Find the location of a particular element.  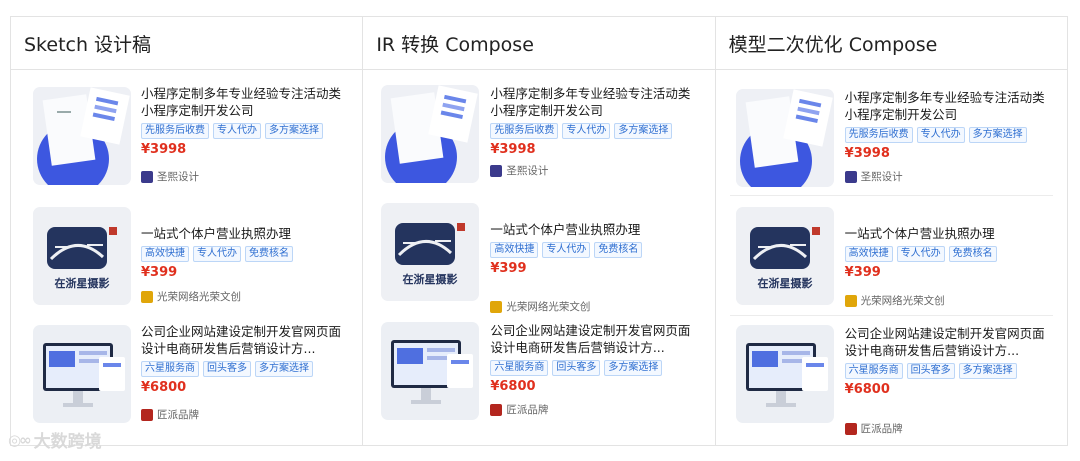

website-mockup-icon is located at coordinates (82, 374).